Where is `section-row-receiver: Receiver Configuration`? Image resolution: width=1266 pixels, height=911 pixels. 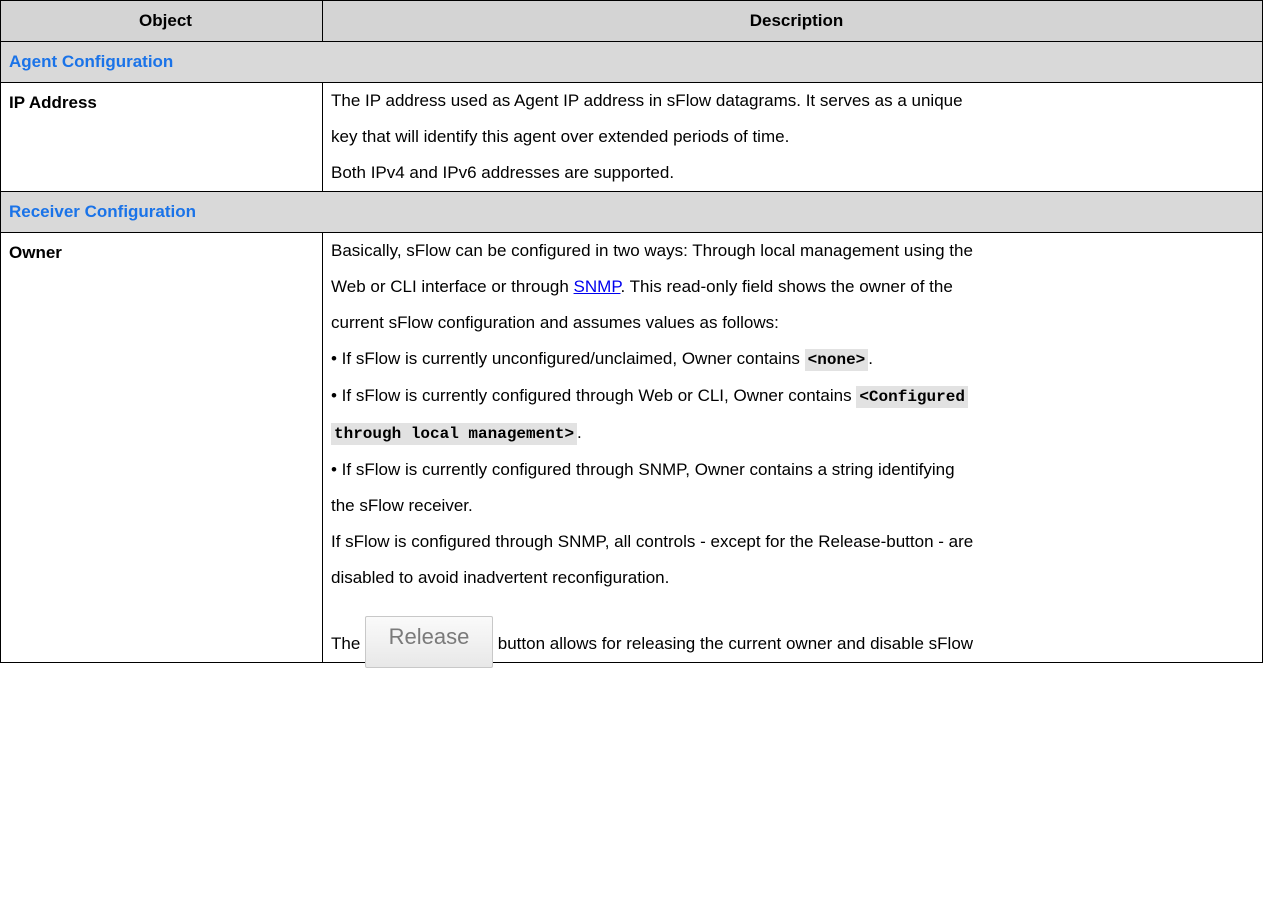 section-row-receiver: Receiver Configuration is located at coordinates (631, 212).